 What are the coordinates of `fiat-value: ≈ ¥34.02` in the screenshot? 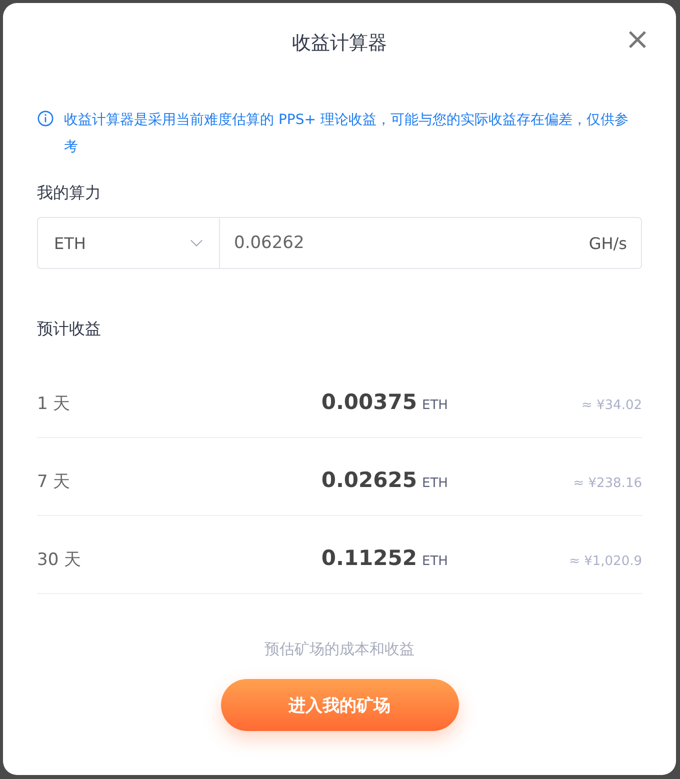 It's located at (611, 405).